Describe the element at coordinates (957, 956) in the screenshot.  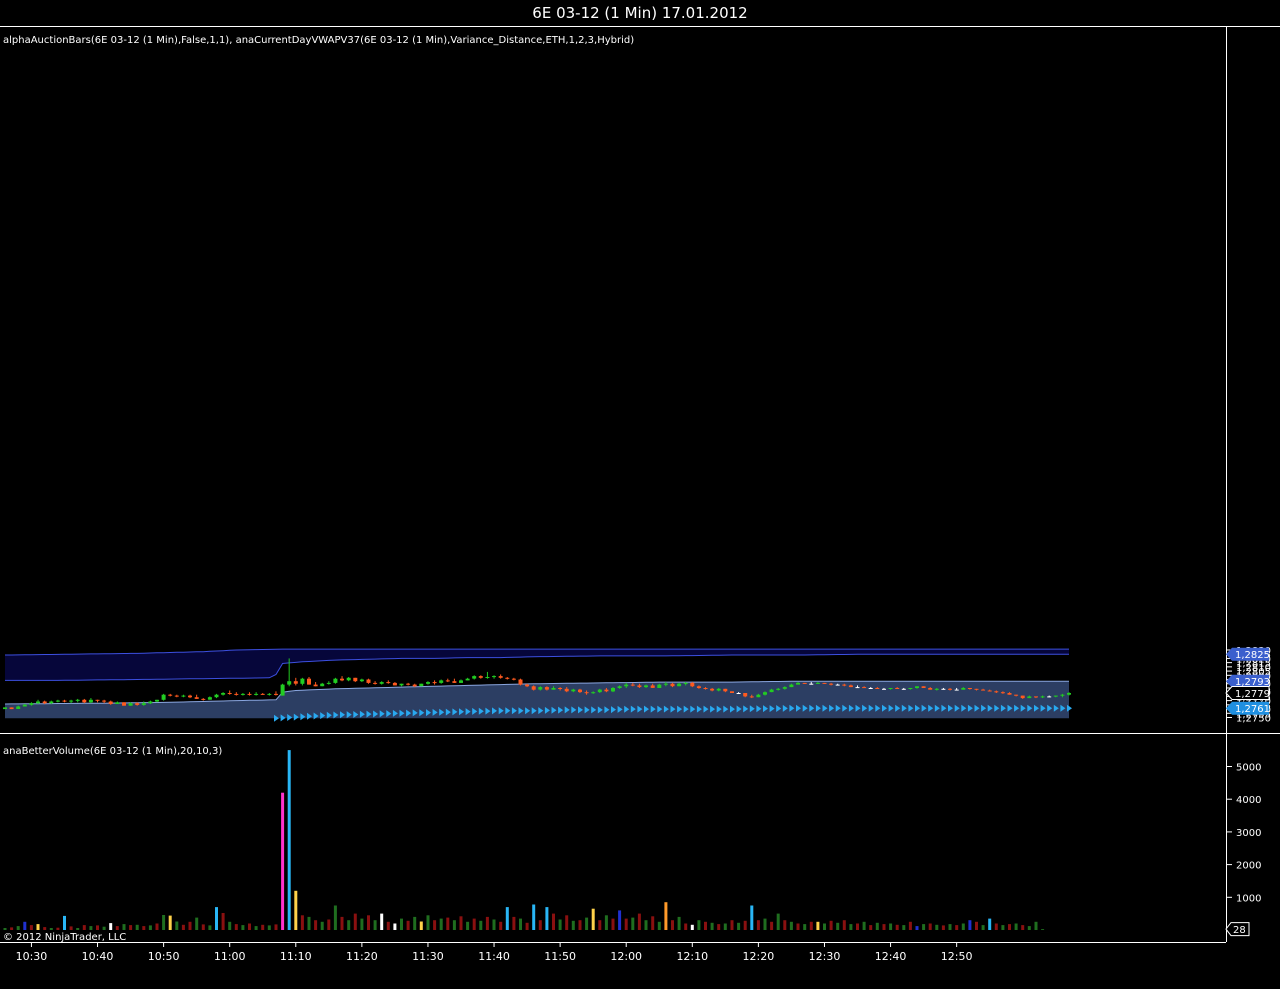
I see `time-tick-label: 12:50` at that location.